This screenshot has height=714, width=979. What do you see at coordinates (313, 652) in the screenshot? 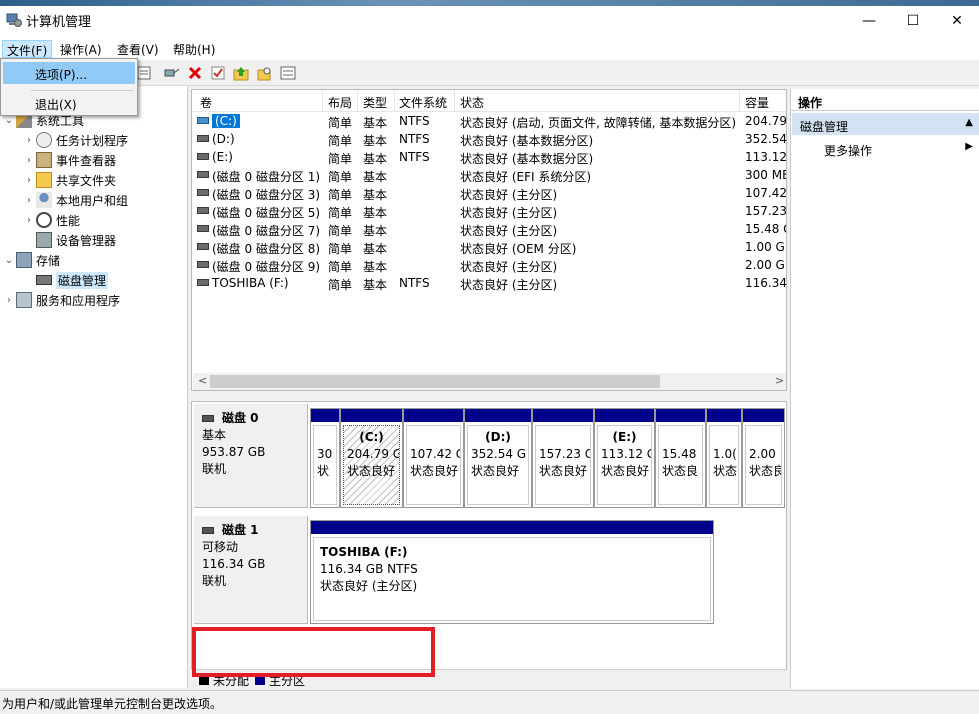
I see `annotation-highlight-box` at bounding box center [313, 652].